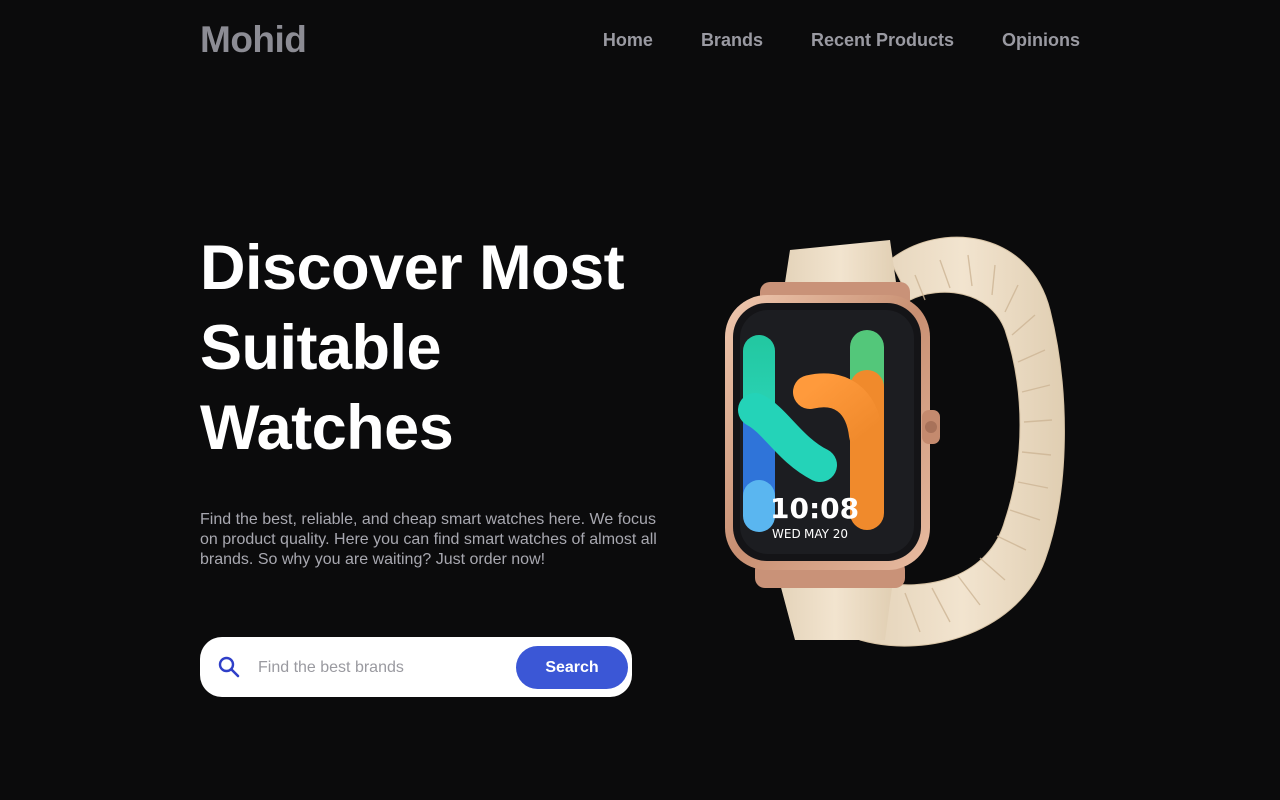  Describe the element at coordinates (826, 534) in the screenshot. I see `watch-date: MAY 20` at that location.